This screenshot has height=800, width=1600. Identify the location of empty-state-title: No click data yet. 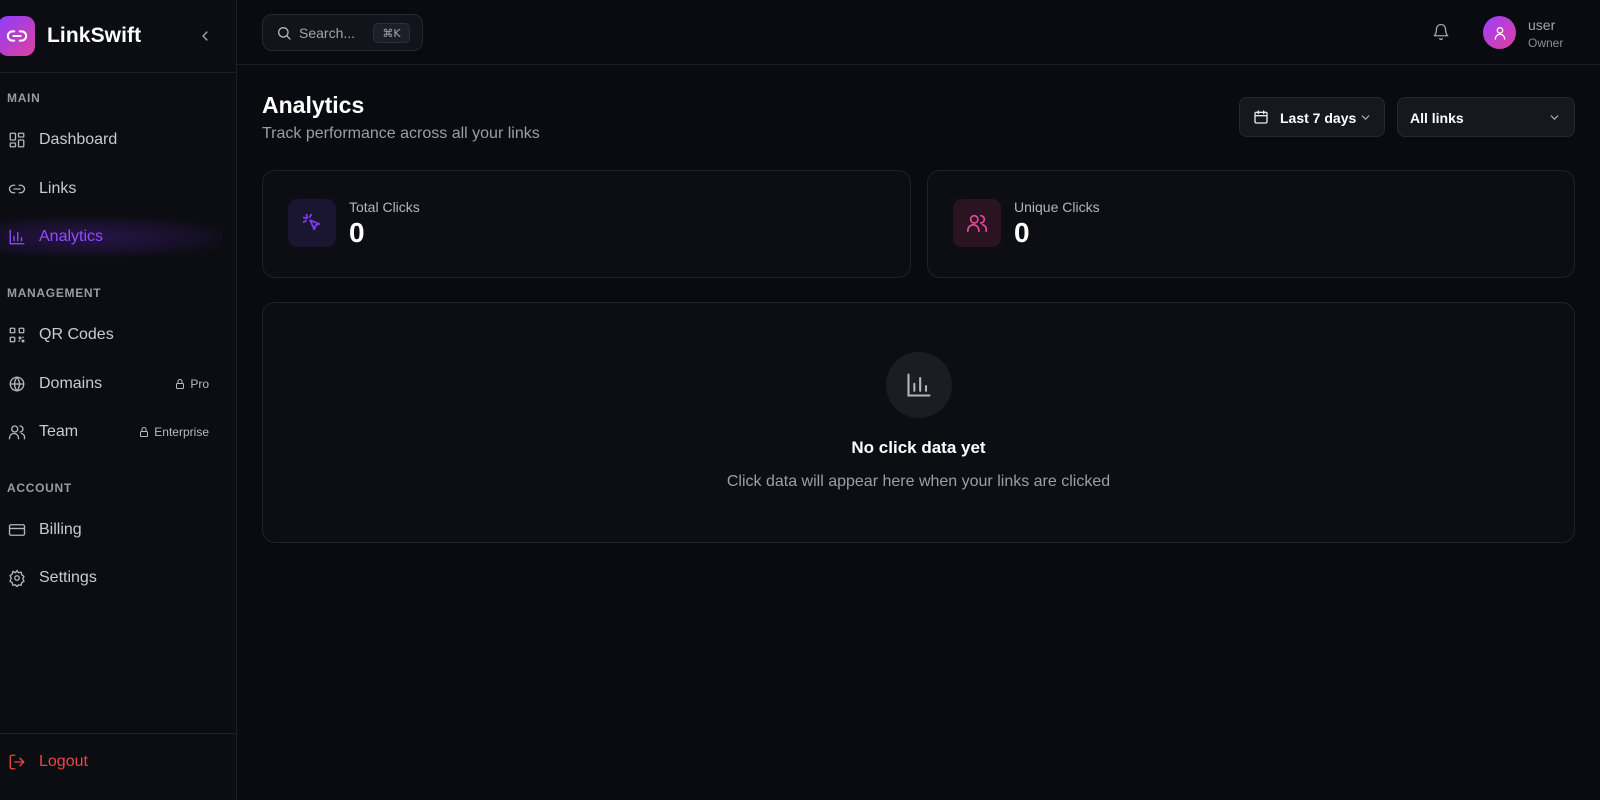
(918, 447).